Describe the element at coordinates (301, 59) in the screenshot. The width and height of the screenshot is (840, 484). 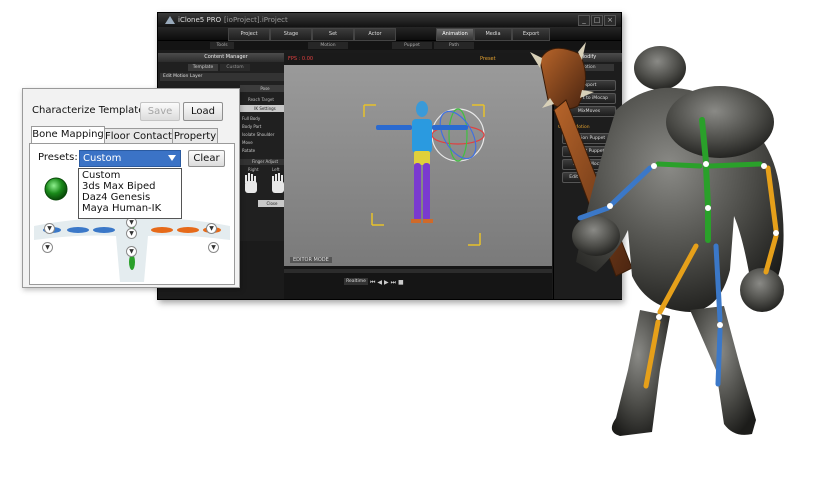
I see `fps-readout: FPS : 0.00` at that location.